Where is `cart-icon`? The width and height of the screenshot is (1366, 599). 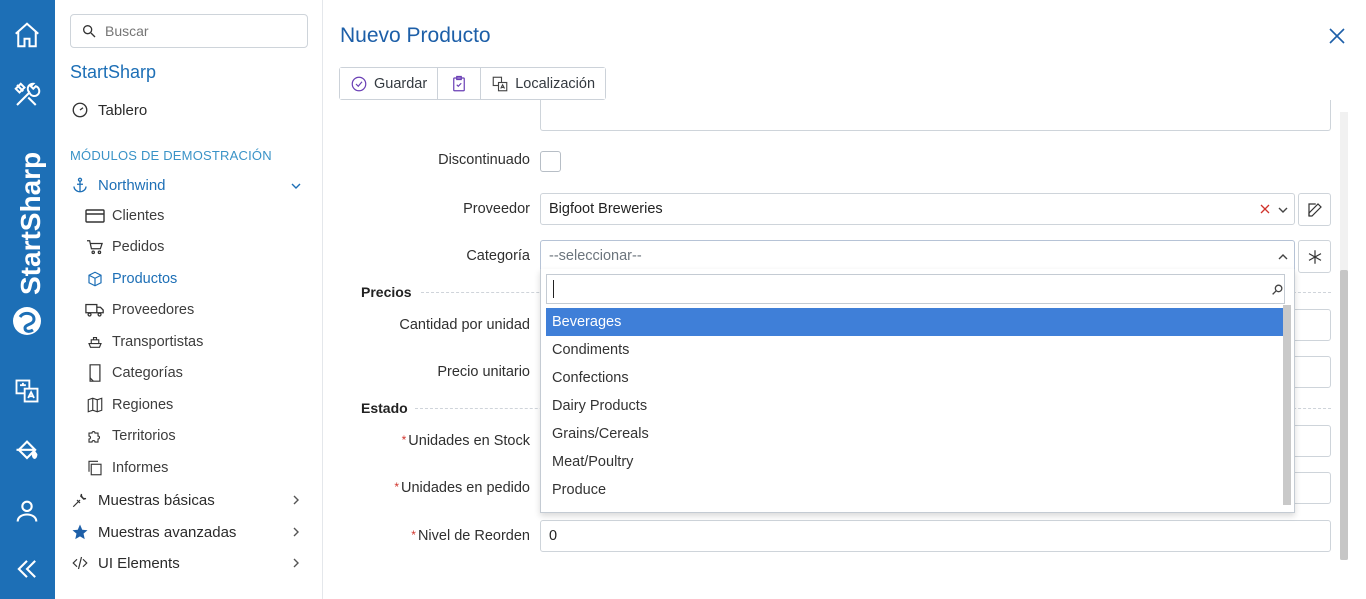
cart-icon is located at coordinates (95, 247).